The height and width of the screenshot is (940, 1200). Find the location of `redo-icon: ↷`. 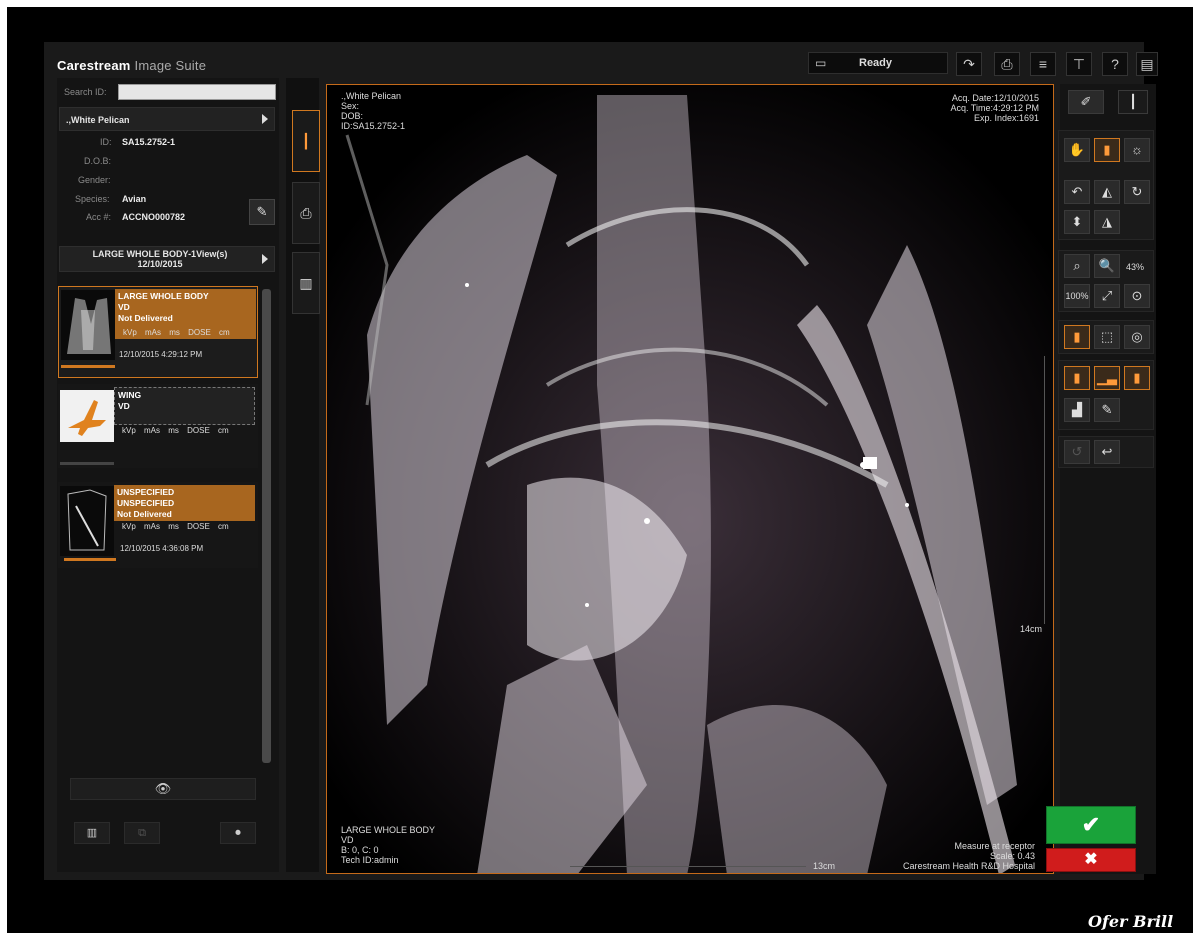

redo-icon: ↷ is located at coordinates (969, 64).